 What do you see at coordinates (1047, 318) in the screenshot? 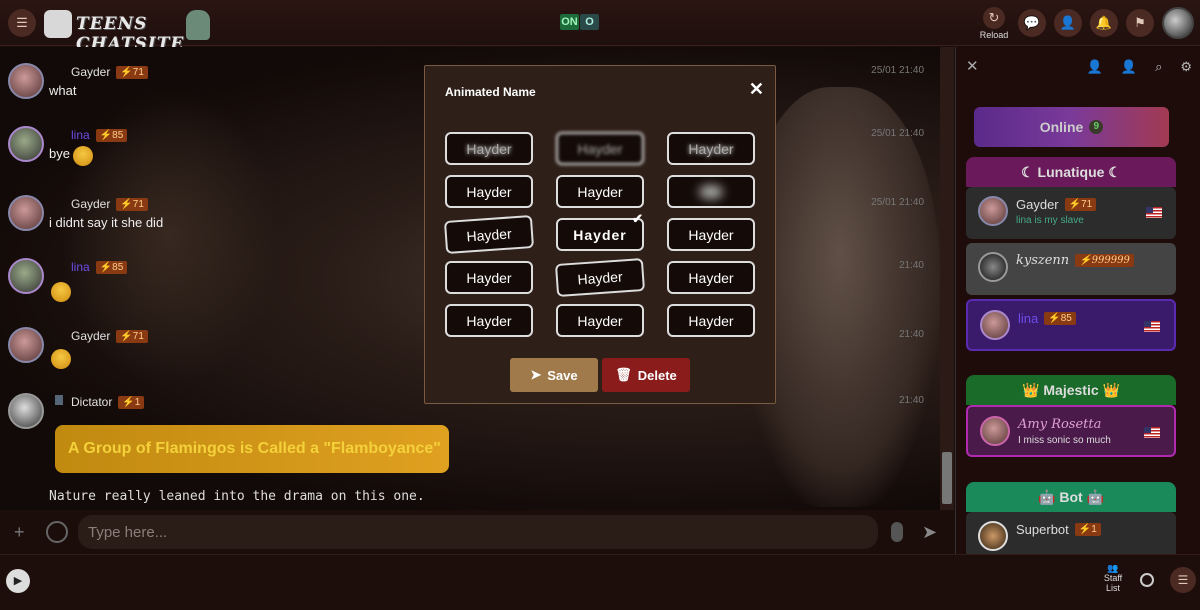
I see `user-name: lina ⚡85` at bounding box center [1047, 318].